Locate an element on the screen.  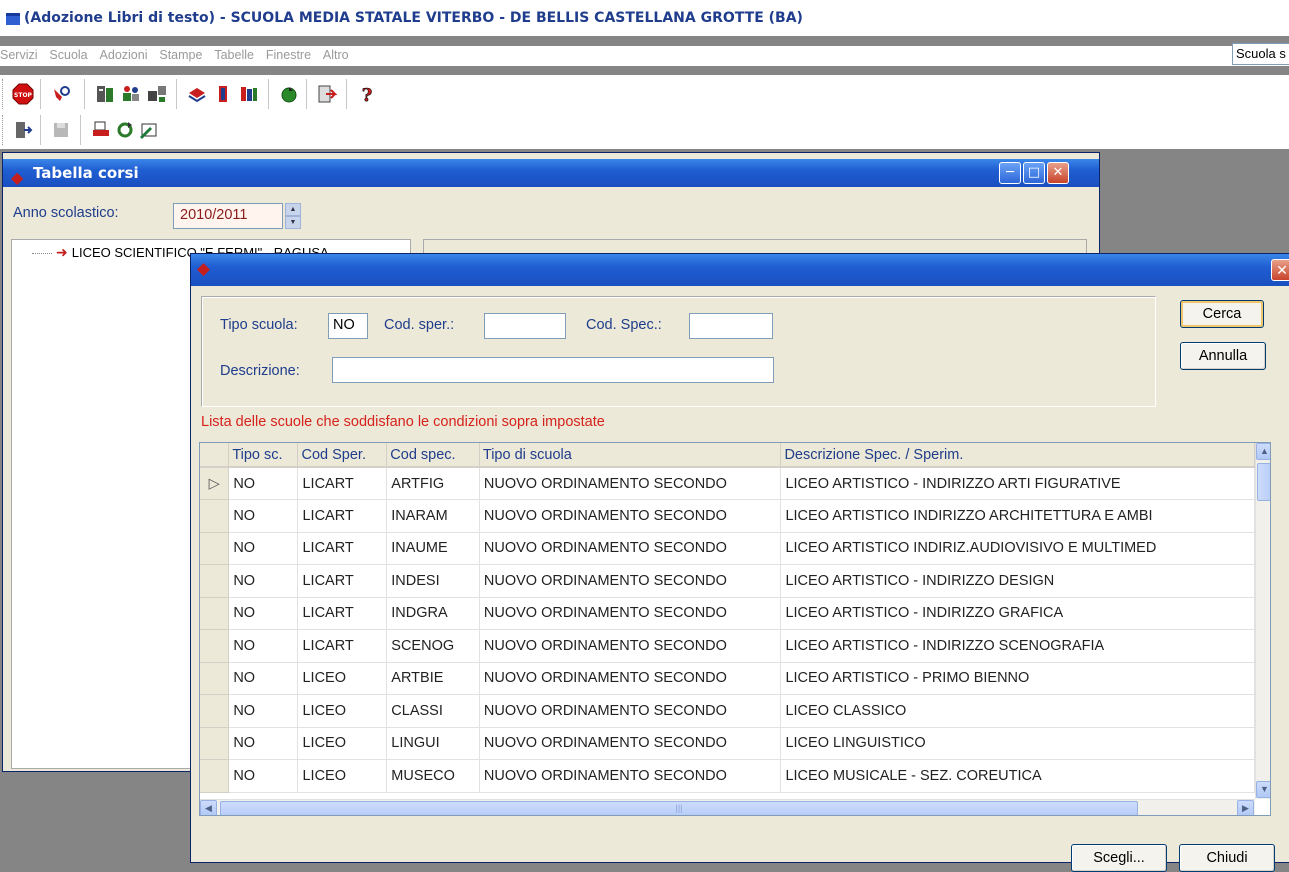
scroll-down-icon: ▼ is located at coordinates (1263, 789).